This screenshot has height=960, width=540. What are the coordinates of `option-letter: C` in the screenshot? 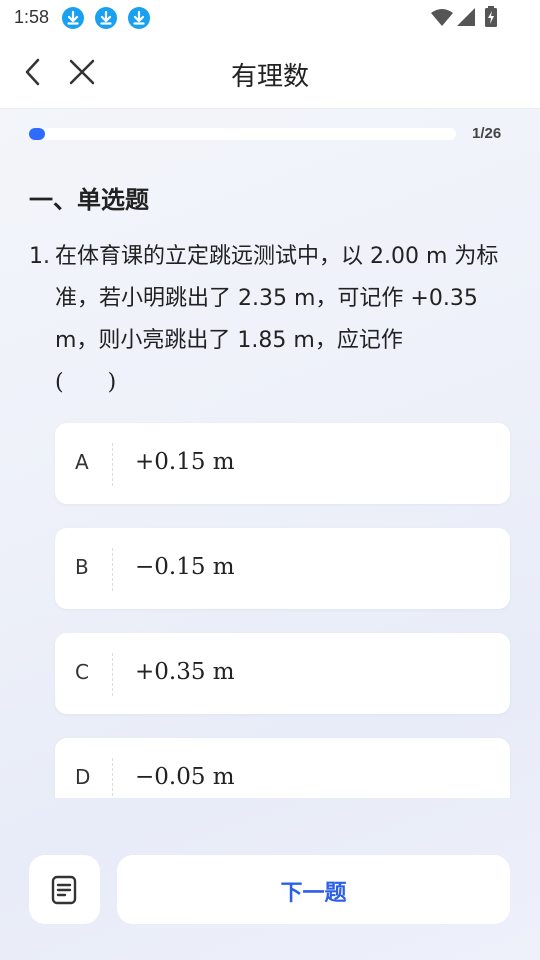 It's located at (82, 672).